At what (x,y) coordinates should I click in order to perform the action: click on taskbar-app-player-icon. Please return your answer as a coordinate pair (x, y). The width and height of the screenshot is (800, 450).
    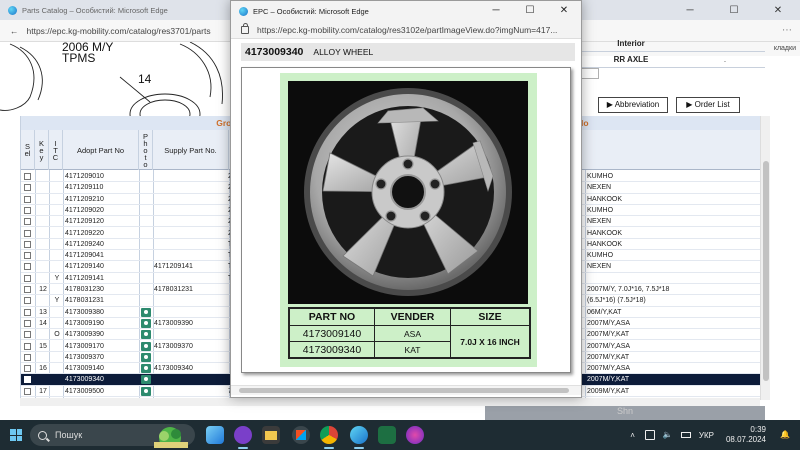
    Looking at the image, I should click on (415, 435).